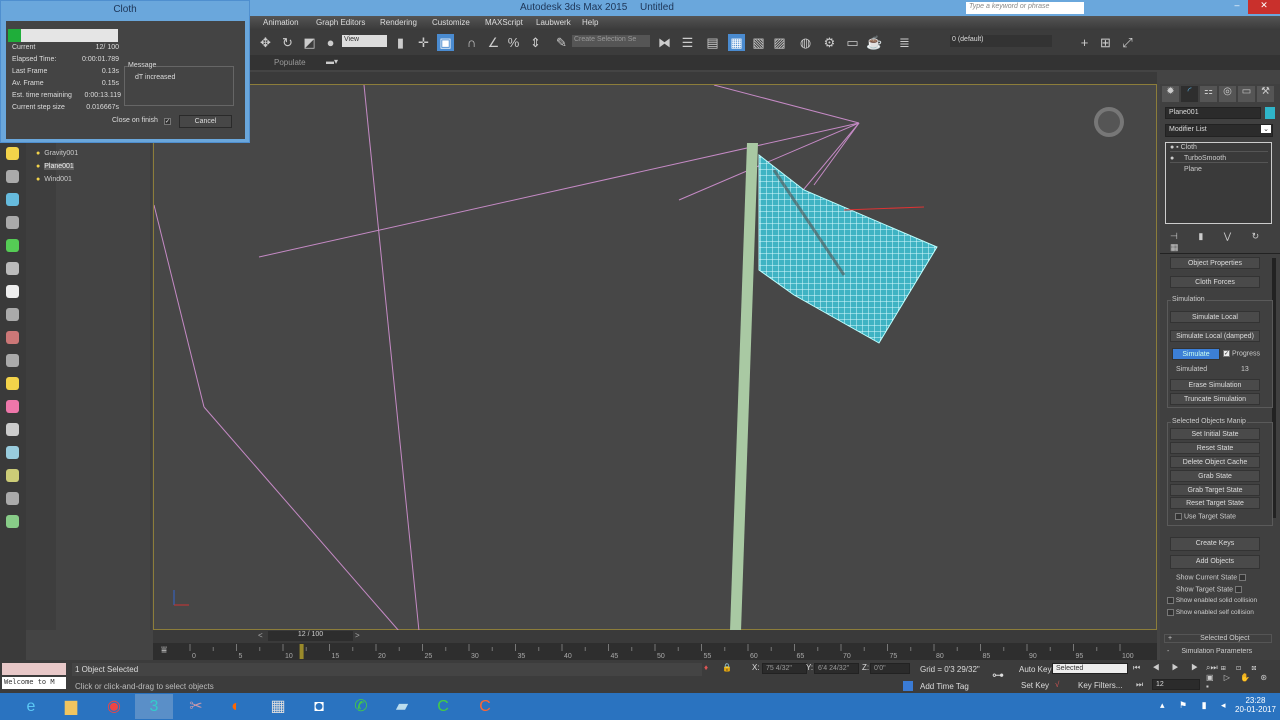  Describe the element at coordinates (784, 668) in the screenshot. I see `x-coordinate-field: 75 4/32"` at that location.